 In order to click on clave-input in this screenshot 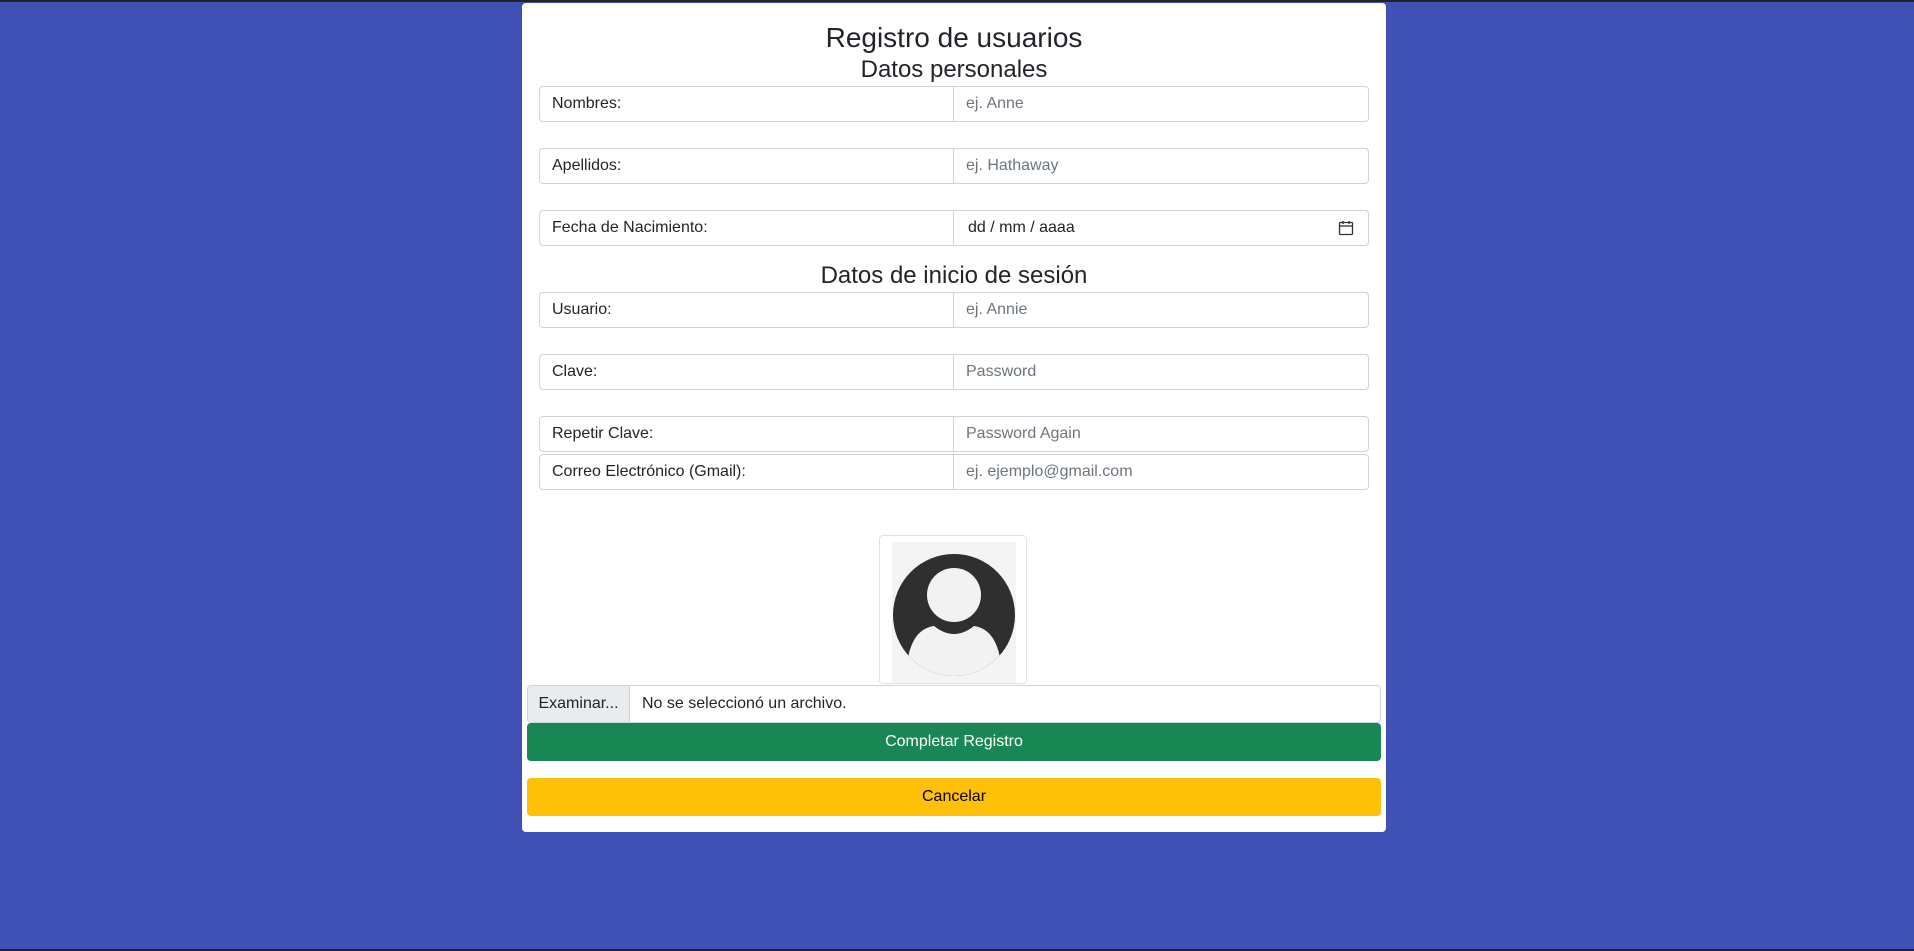, I will do `click(1161, 372)`.